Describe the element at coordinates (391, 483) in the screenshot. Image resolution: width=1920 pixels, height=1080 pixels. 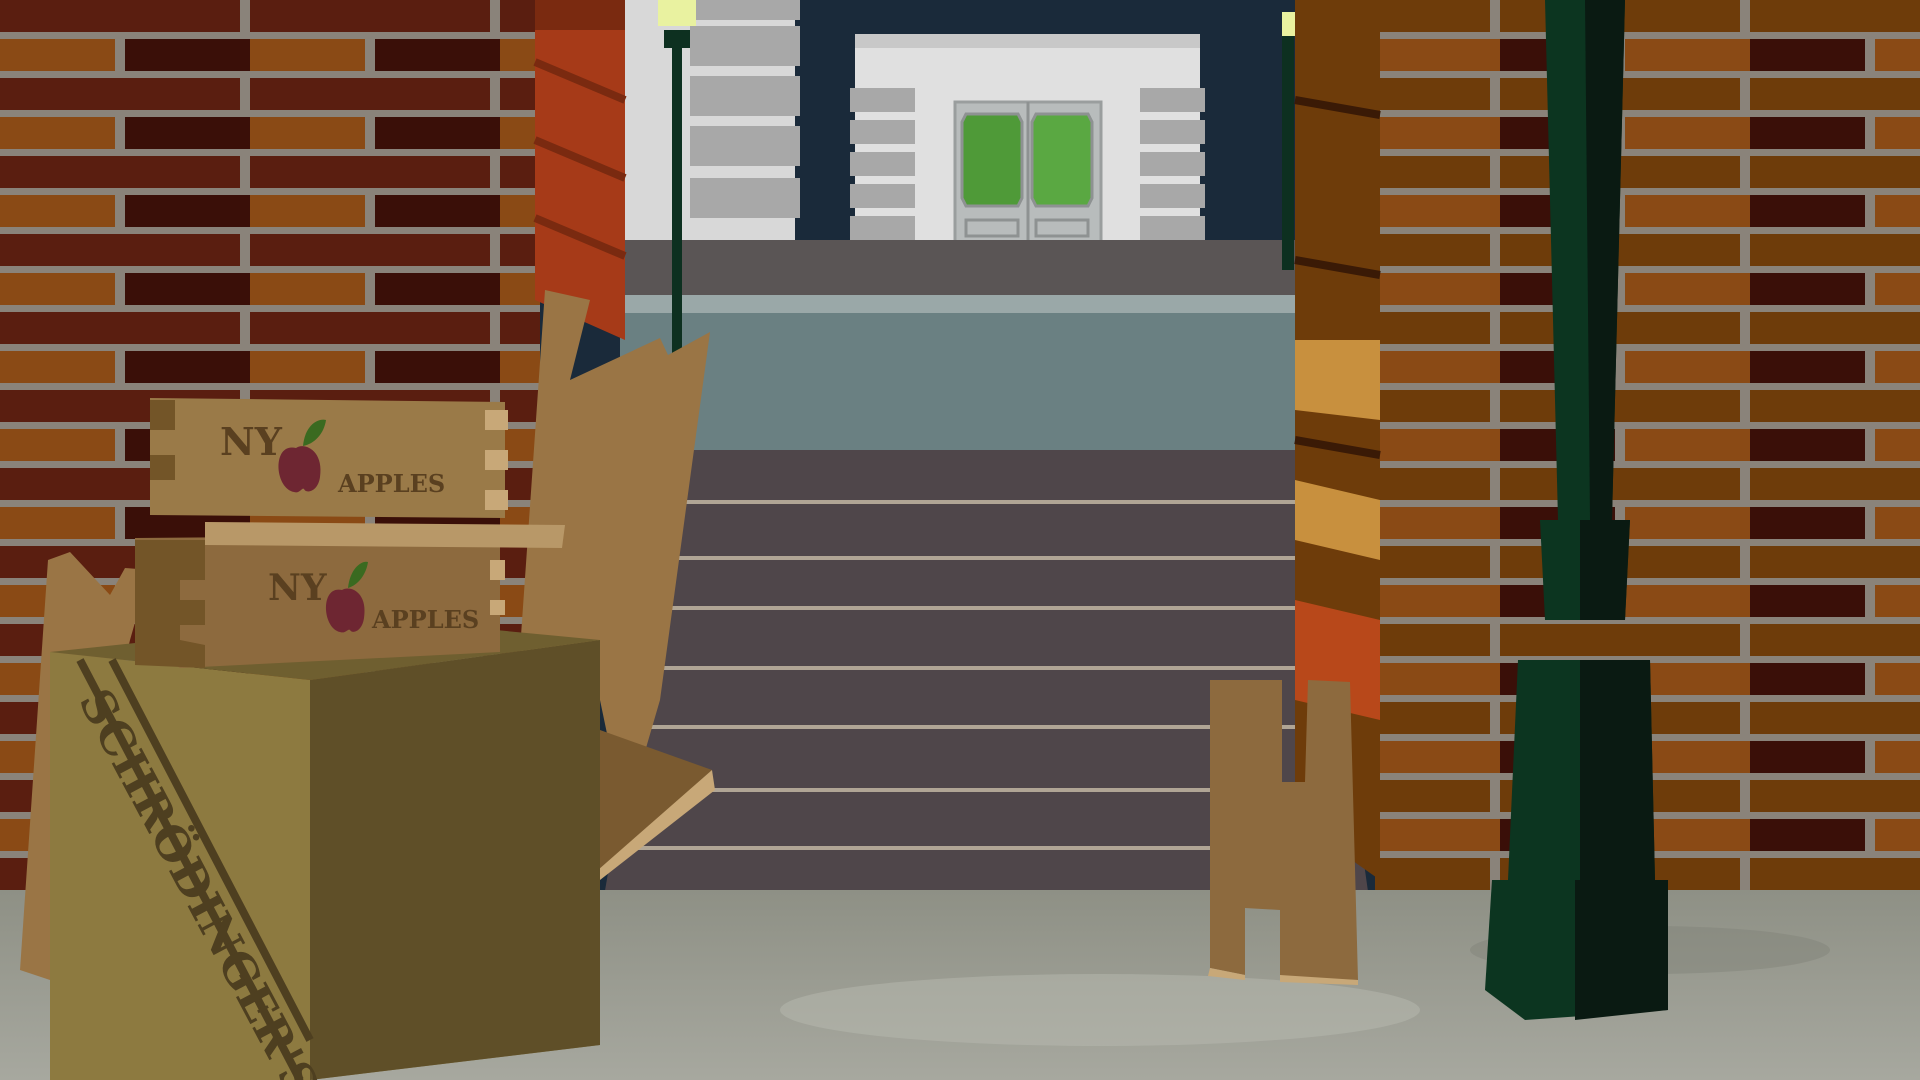
I see `crate-top-apples: APPLES` at that location.